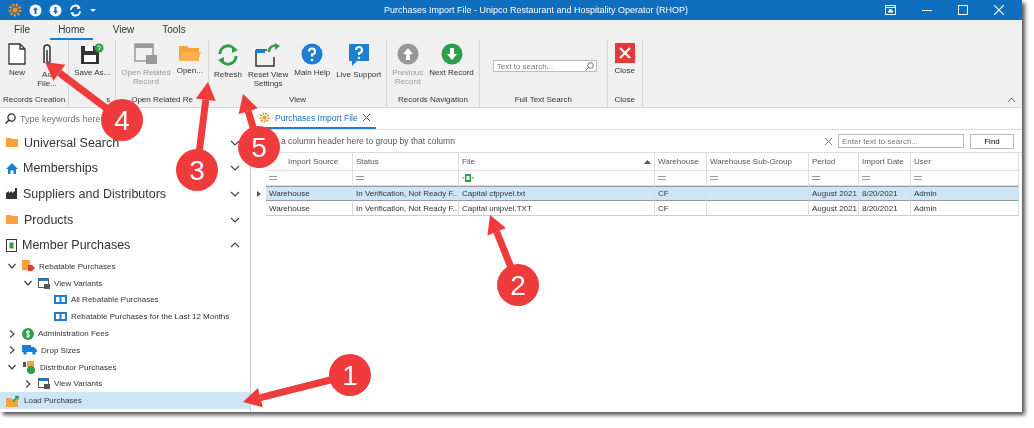  What do you see at coordinates (60, 300) in the screenshot?
I see `grid-icon` at bounding box center [60, 300].